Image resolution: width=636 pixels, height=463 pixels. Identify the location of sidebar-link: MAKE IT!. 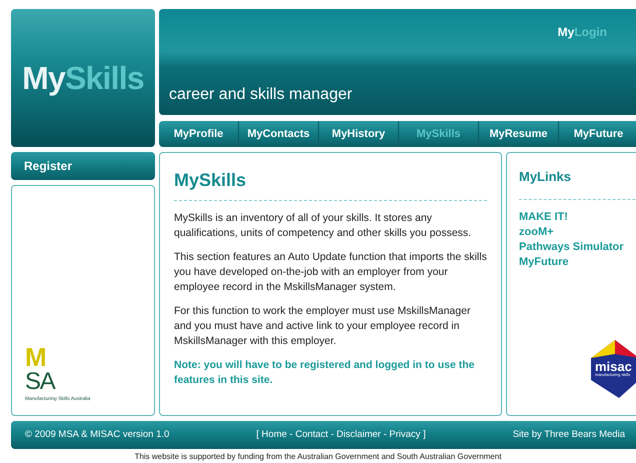
(543, 217).